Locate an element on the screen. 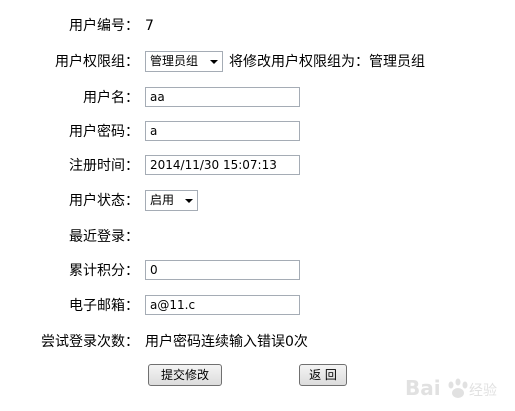 The height and width of the screenshot is (411, 515). svg-text: Bai is located at coordinates (423, 388).